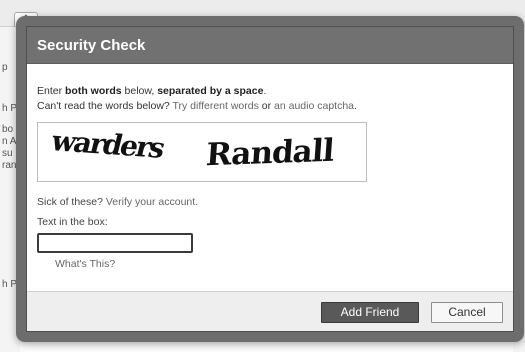 This screenshot has width=525, height=352. What do you see at coordinates (139, 91) in the screenshot?
I see `instruction-middle: below,` at bounding box center [139, 91].